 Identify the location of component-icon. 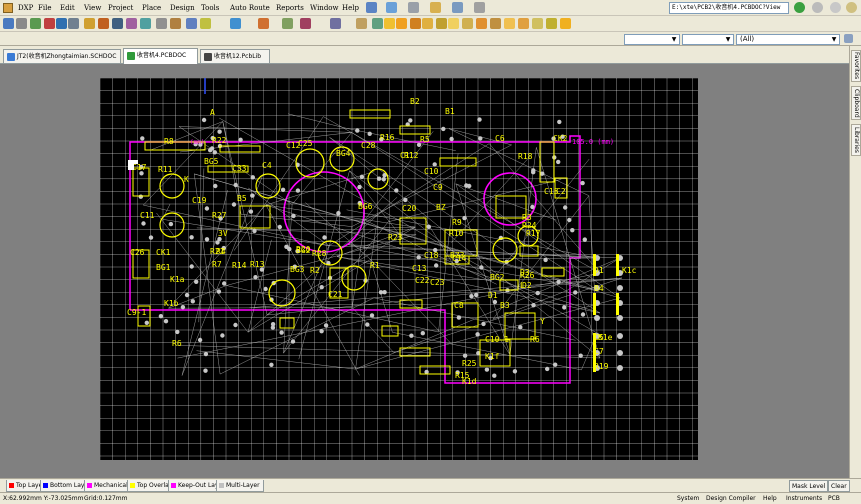
(305, 23).